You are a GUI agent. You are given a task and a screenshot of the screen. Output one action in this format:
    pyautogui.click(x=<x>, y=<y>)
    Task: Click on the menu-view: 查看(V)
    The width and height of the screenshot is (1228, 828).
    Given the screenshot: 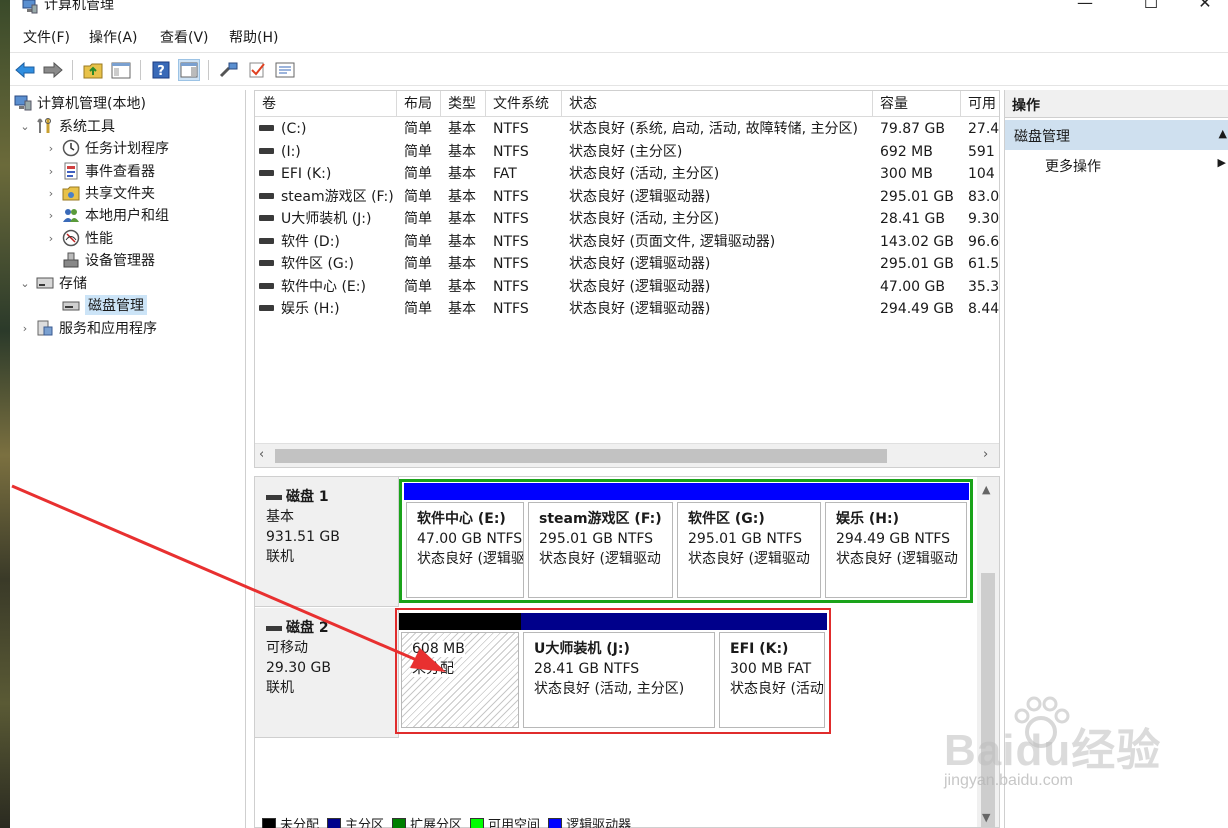 What is the action you would take?
    pyautogui.click(x=184, y=38)
    